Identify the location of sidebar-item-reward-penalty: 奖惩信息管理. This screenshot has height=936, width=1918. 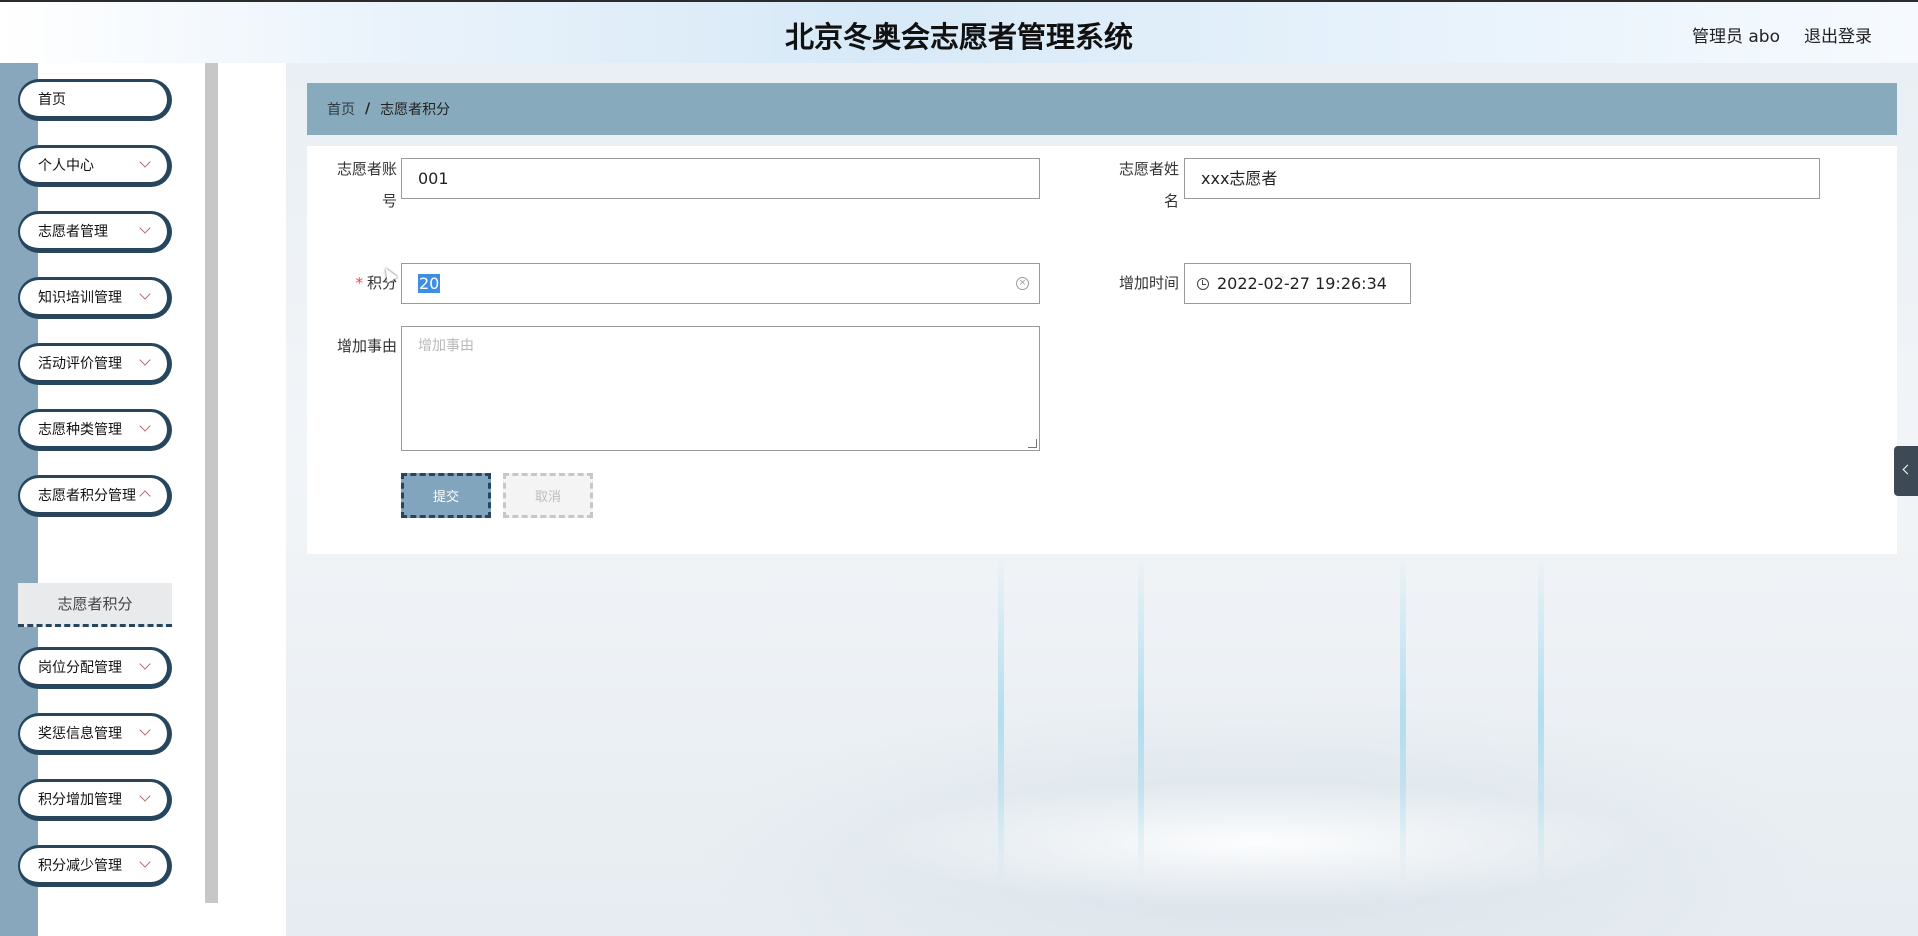
(95, 734).